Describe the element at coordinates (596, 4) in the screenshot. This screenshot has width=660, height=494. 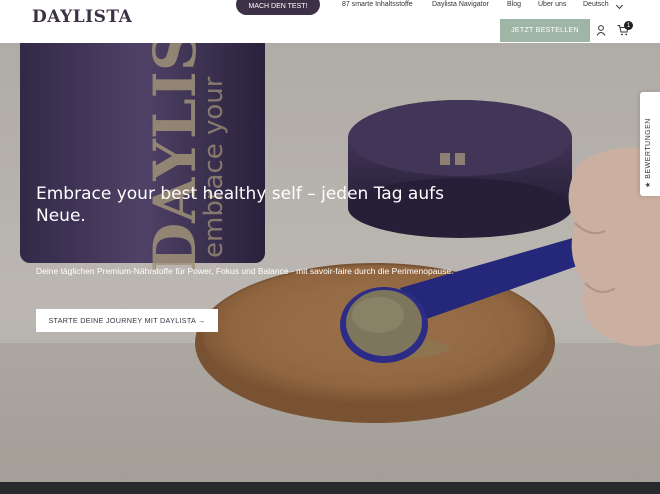
I see `language-selector: Deutsch` at that location.